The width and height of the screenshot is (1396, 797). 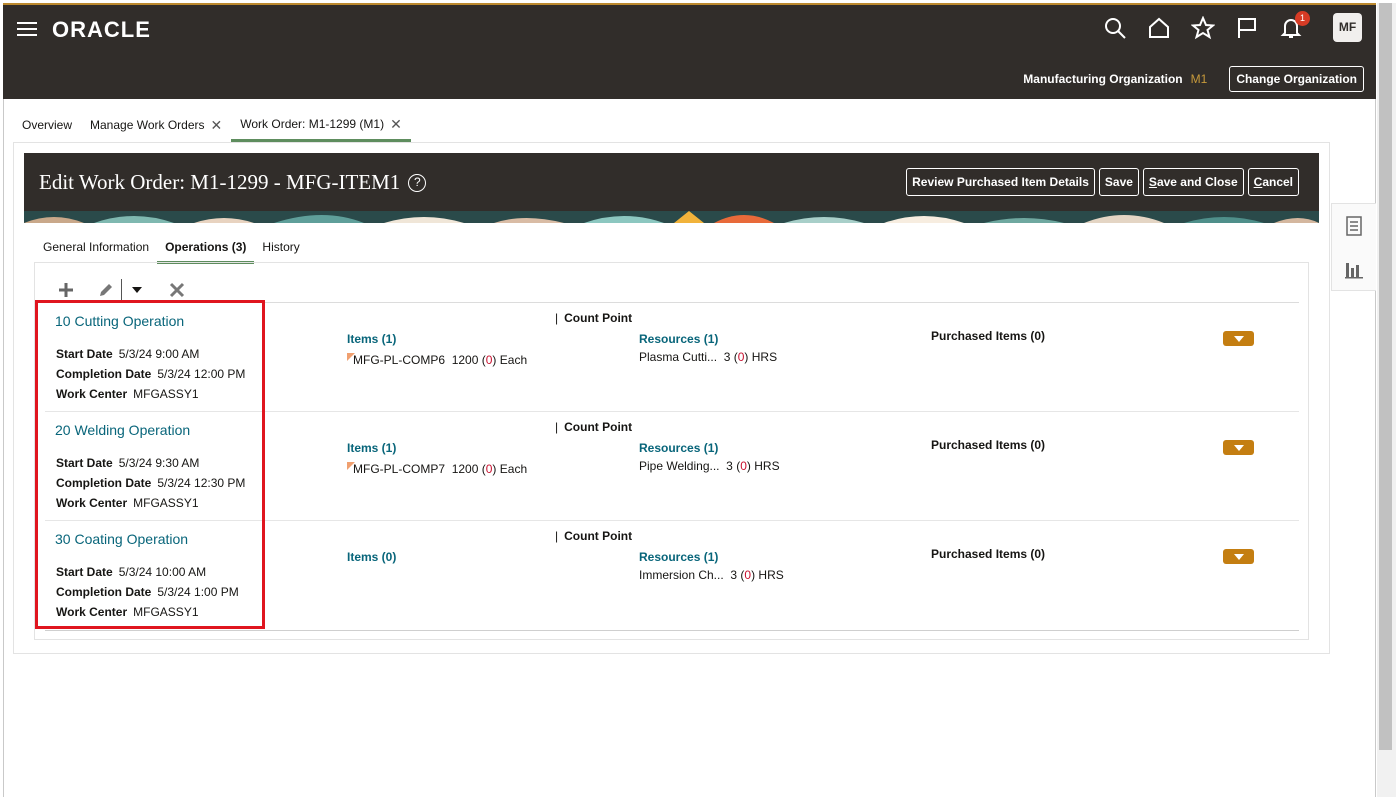 What do you see at coordinates (280, 248) in the screenshot?
I see `tab-history: History` at bounding box center [280, 248].